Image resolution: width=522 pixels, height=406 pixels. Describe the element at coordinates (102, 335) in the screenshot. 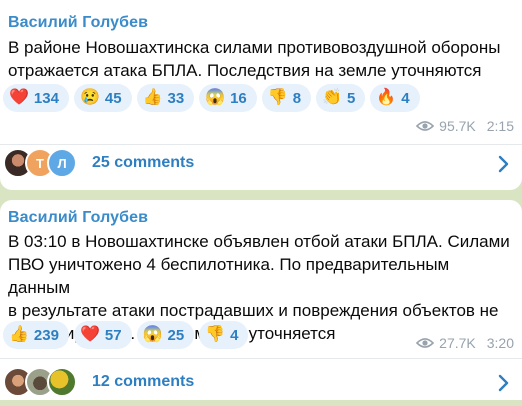

I see `reaction-heart: ❤️ 57` at that location.